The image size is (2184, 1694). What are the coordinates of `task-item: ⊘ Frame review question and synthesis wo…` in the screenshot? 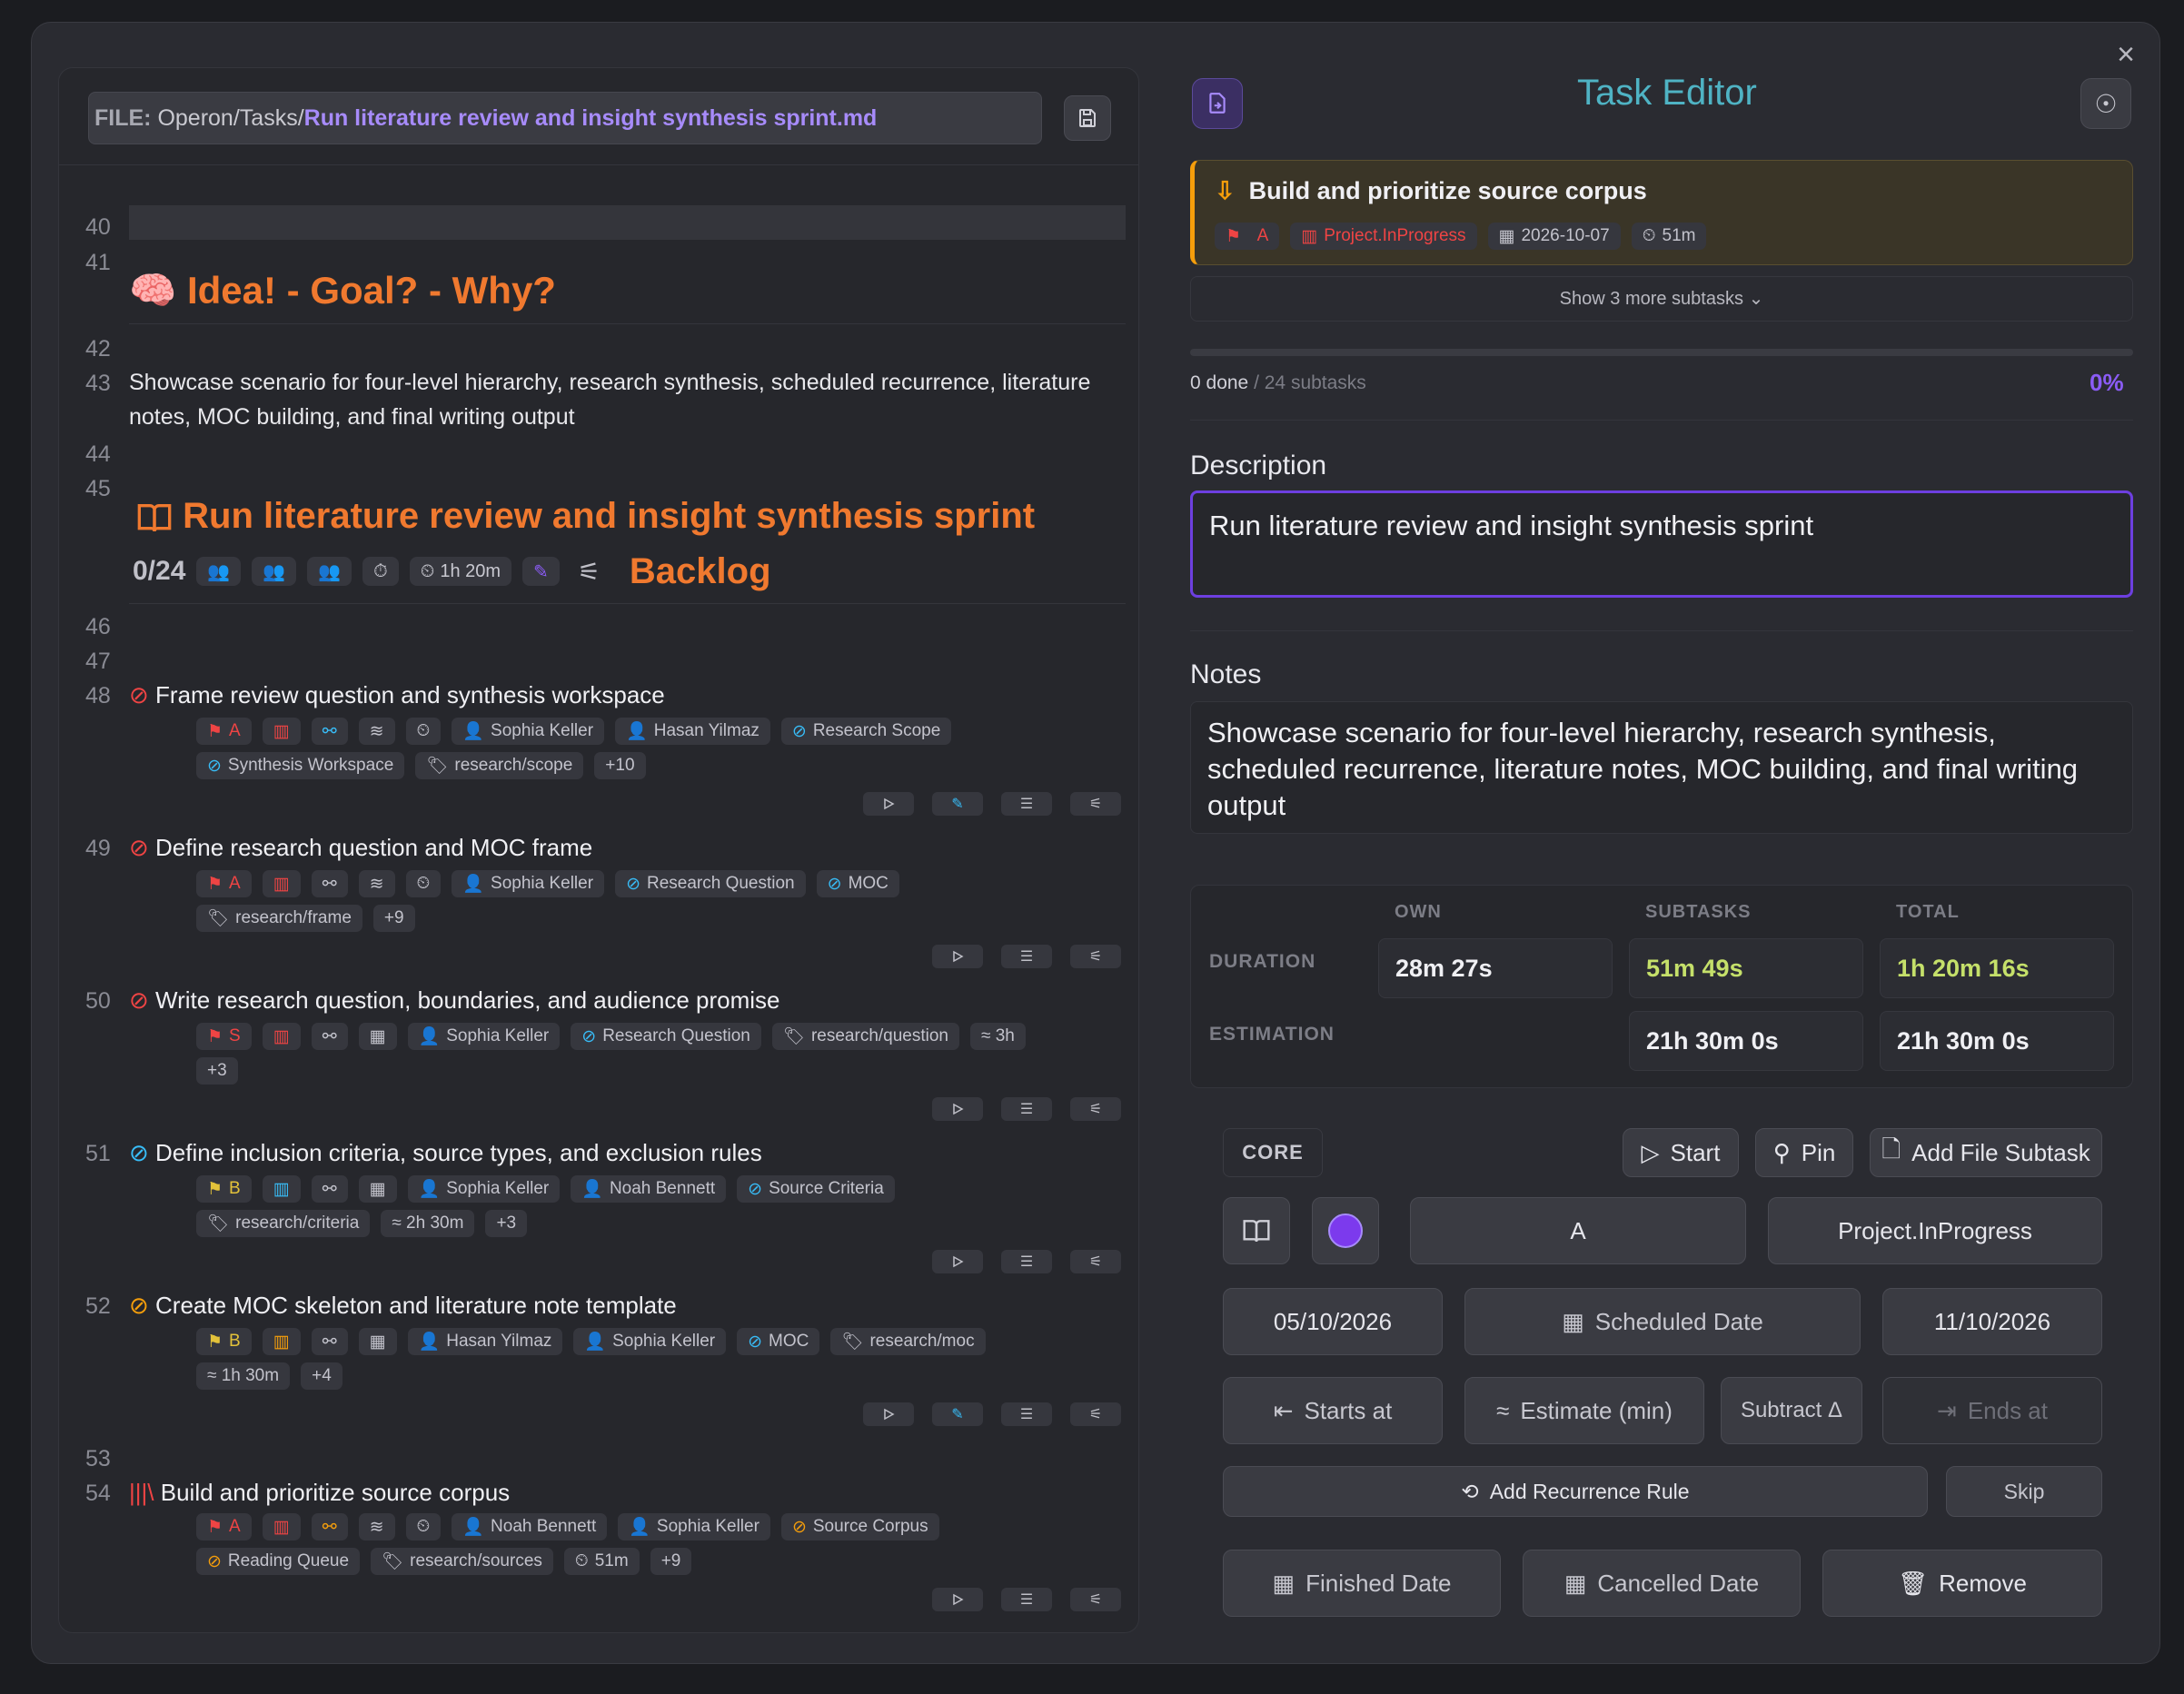 It's located at (397, 695).